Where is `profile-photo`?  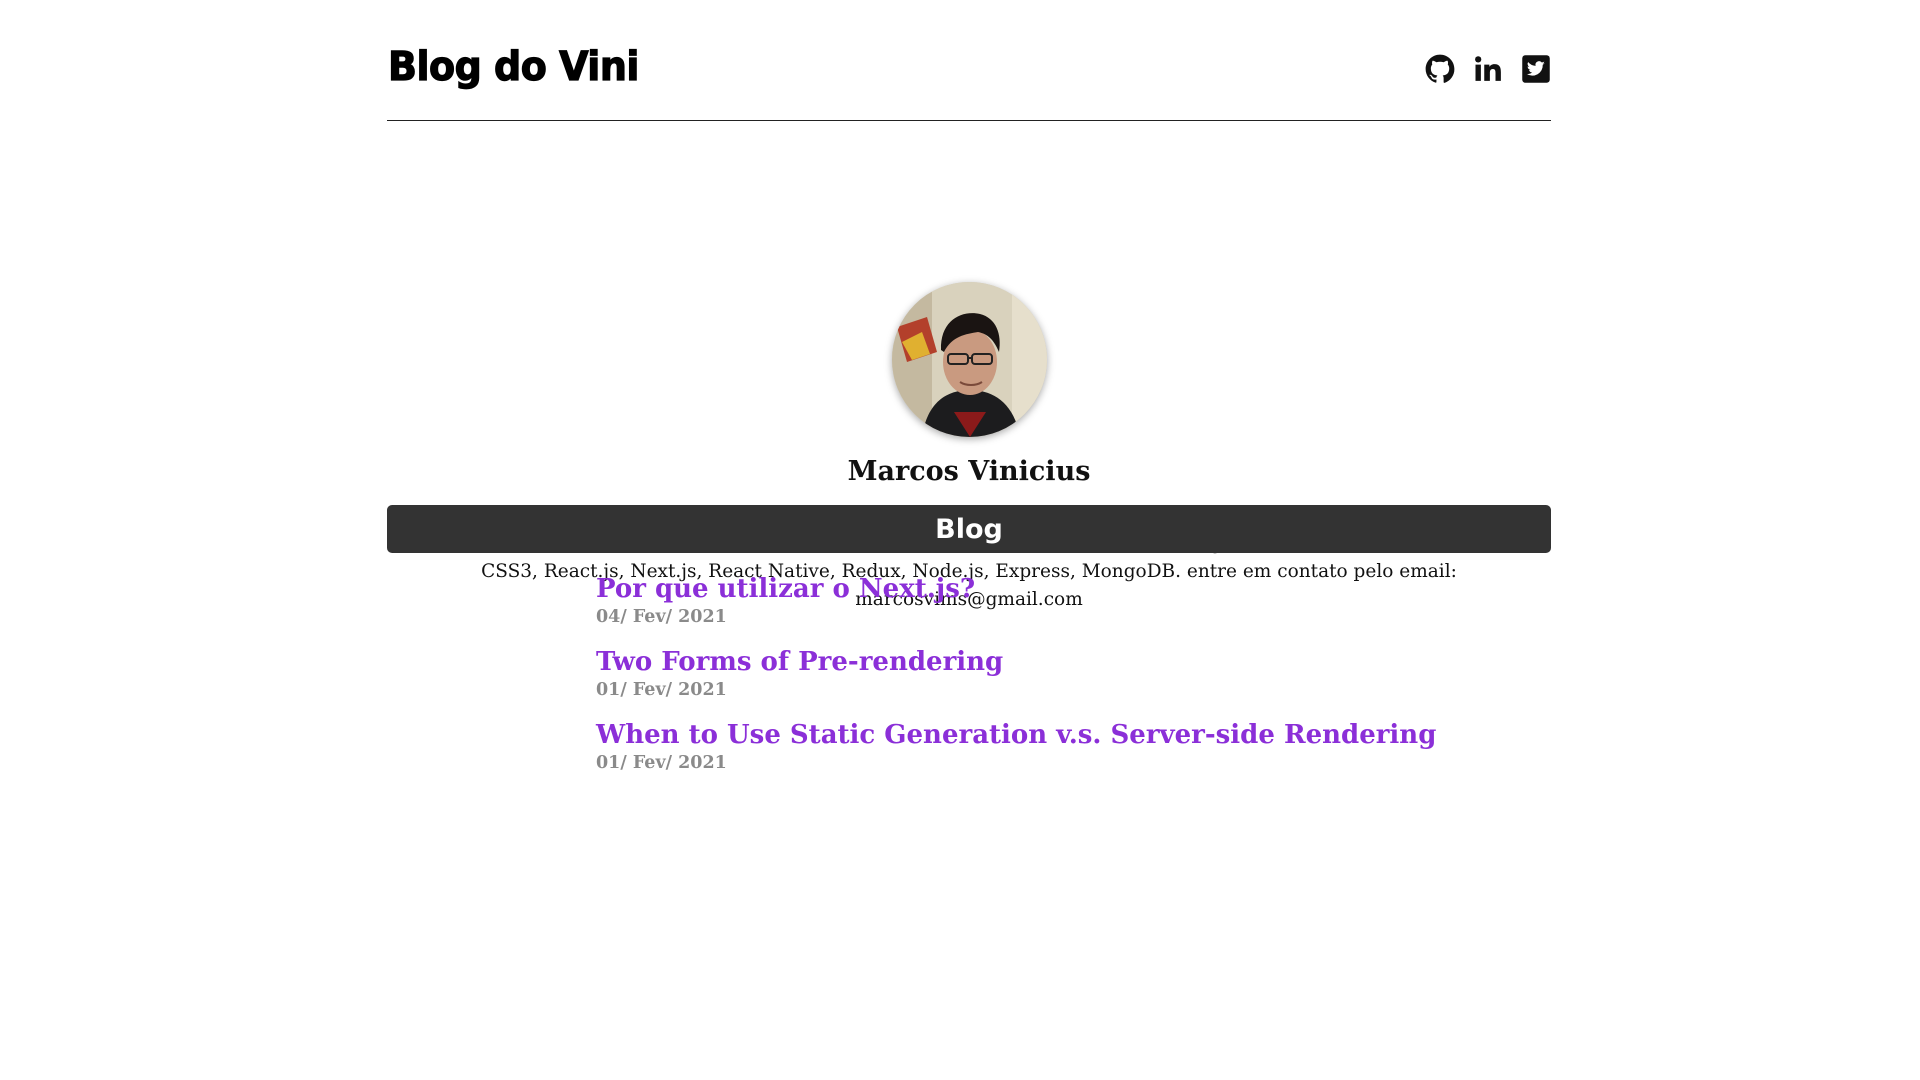
profile-photo is located at coordinates (969, 359).